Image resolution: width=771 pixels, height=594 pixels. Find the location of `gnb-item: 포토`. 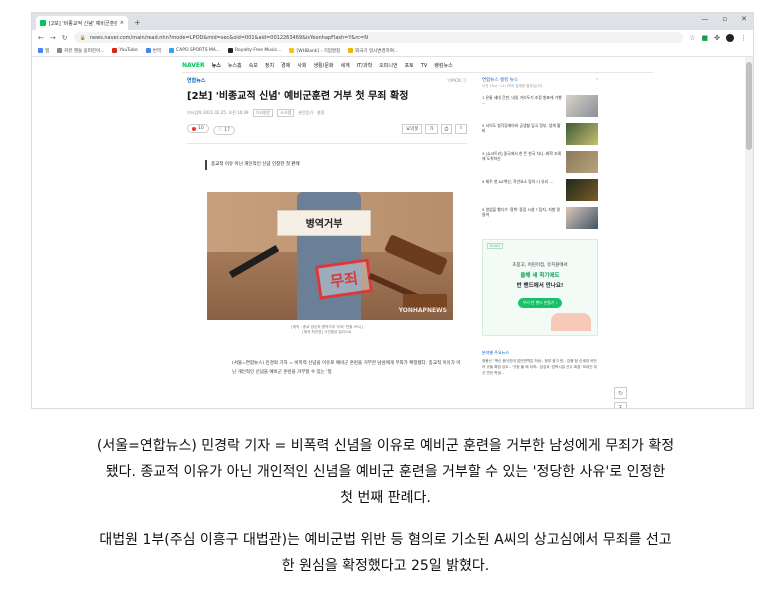

gnb-item: 포토 is located at coordinates (409, 65).